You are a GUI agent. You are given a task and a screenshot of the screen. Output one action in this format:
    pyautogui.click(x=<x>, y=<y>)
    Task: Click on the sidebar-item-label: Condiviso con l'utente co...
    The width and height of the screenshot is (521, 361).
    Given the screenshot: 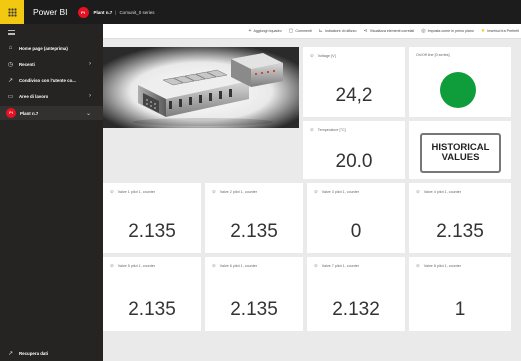 What is the action you would take?
    pyautogui.click(x=47, y=80)
    